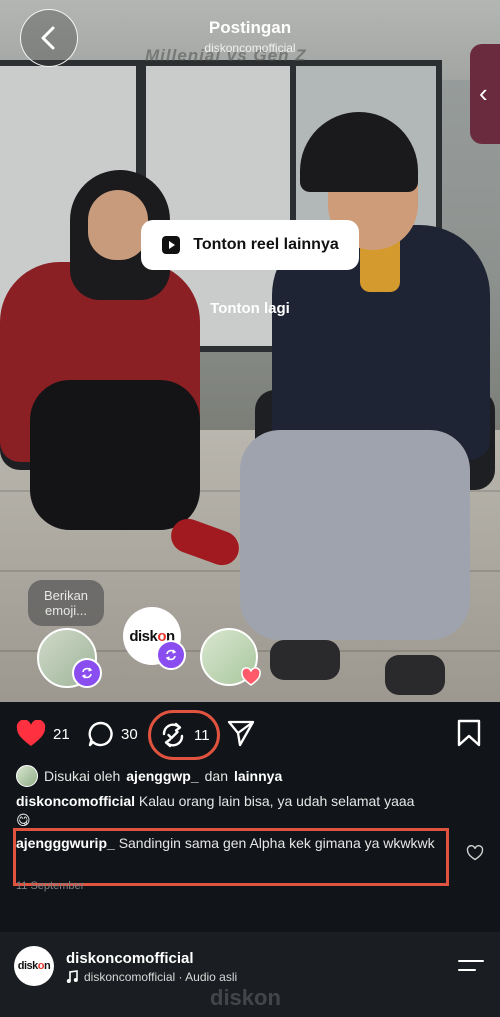 The height and width of the screenshot is (1017, 500). Describe the element at coordinates (72, 976) in the screenshot. I see `music-note-icon` at that location.